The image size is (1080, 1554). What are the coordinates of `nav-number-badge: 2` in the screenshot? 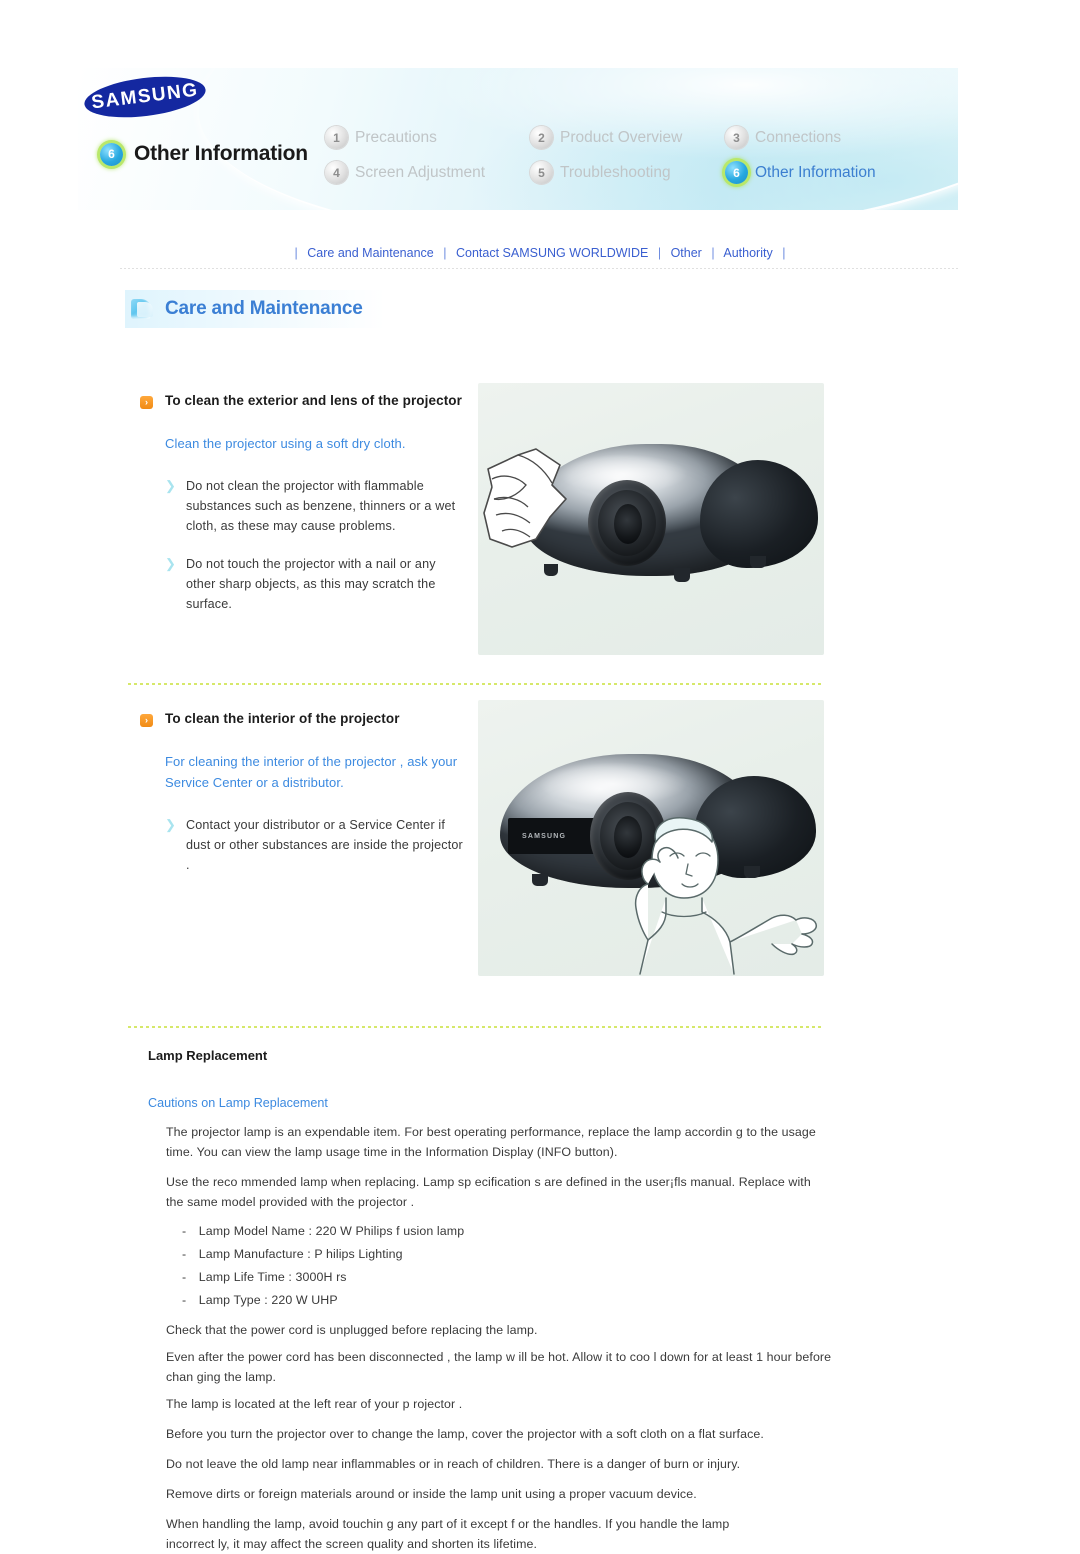 It's located at (541, 137).